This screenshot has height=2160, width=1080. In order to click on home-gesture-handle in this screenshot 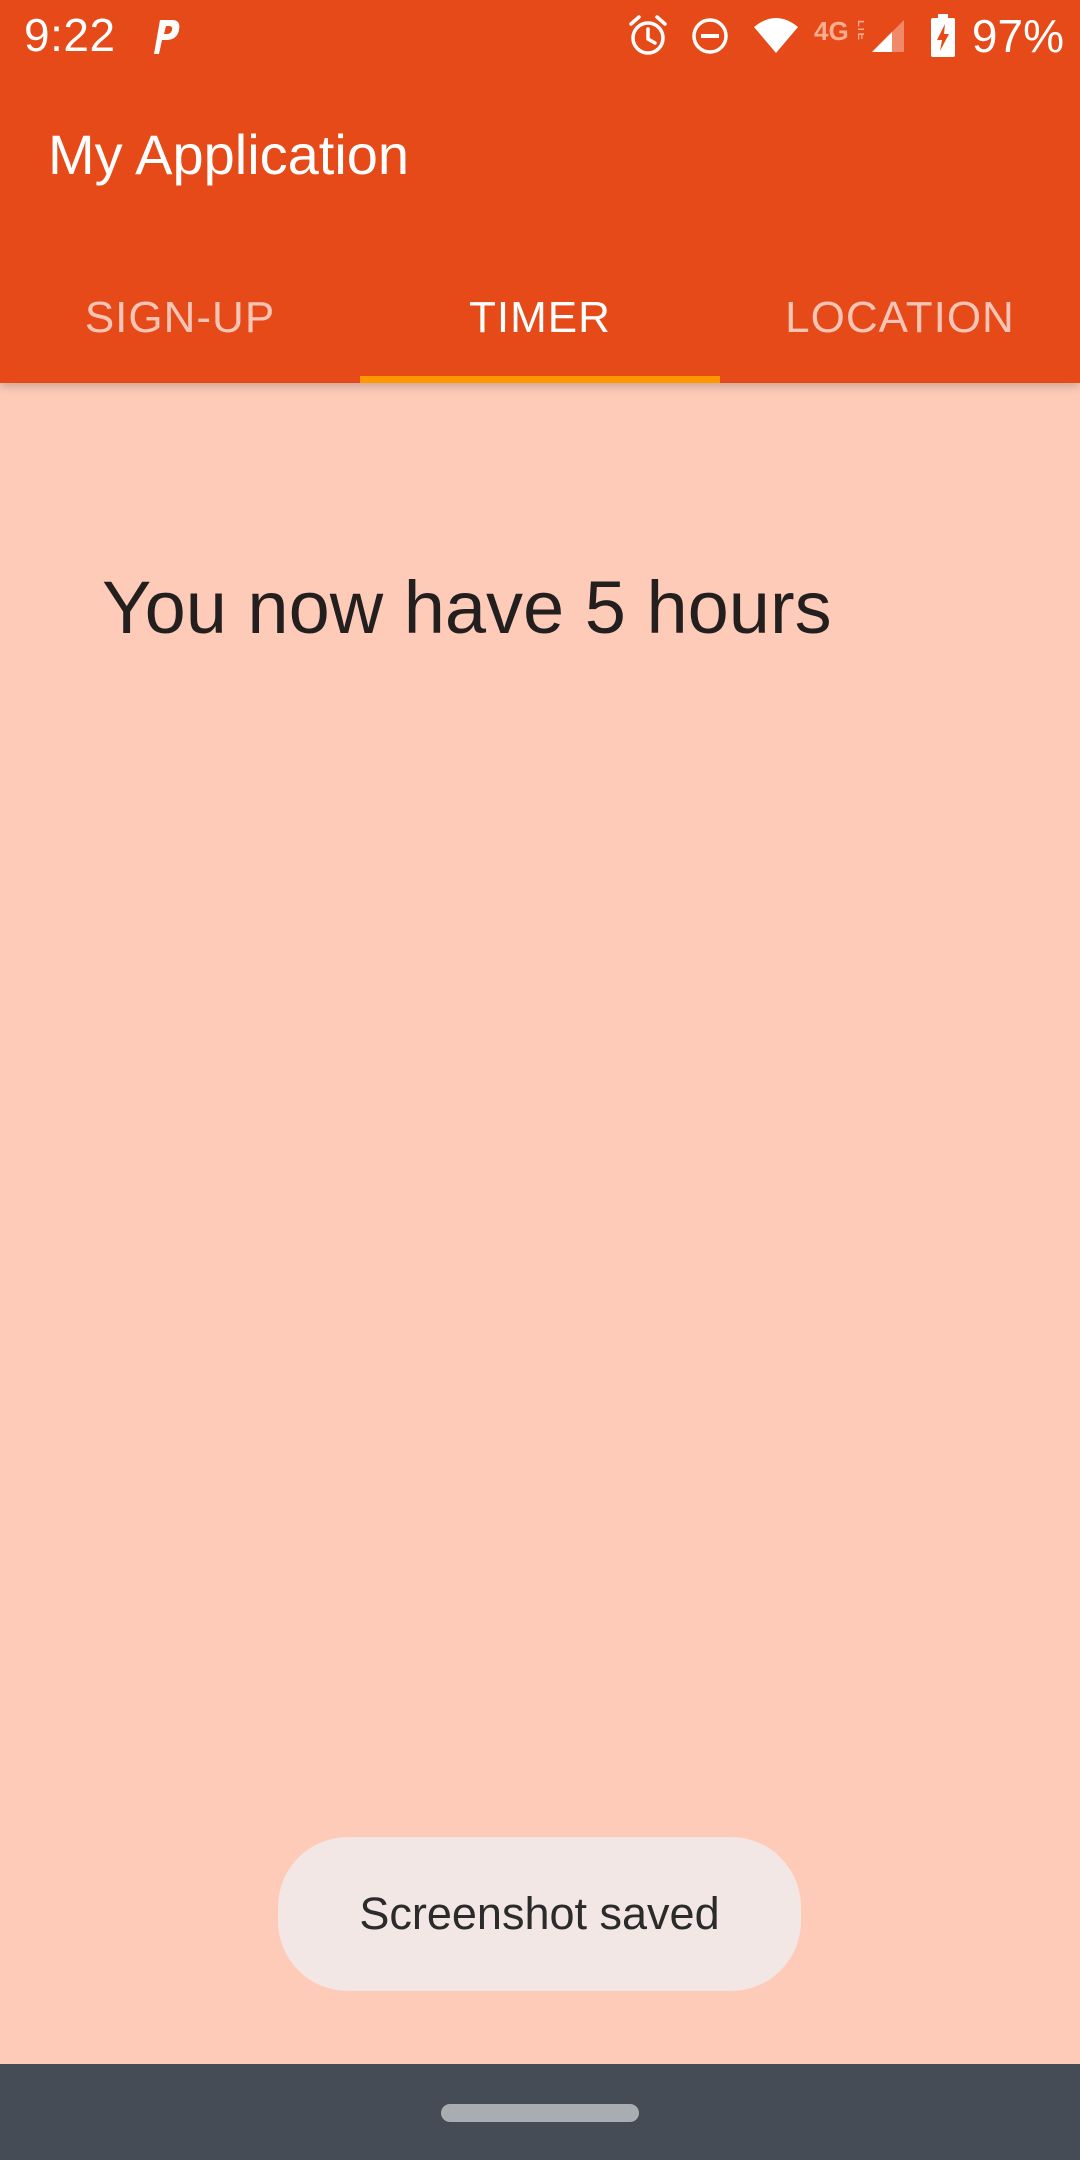, I will do `click(540, 2113)`.